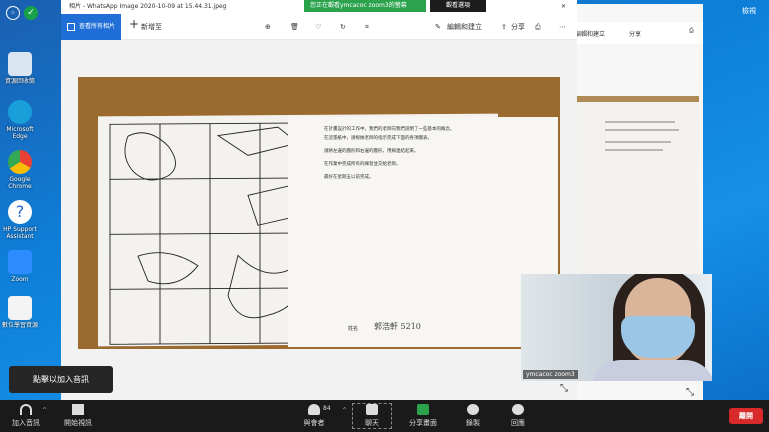 This screenshot has height=432, width=769. What do you see at coordinates (19, 81) in the screenshot?
I see `desktop-icon-label: 資源回收筒` at bounding box center [19, 81].